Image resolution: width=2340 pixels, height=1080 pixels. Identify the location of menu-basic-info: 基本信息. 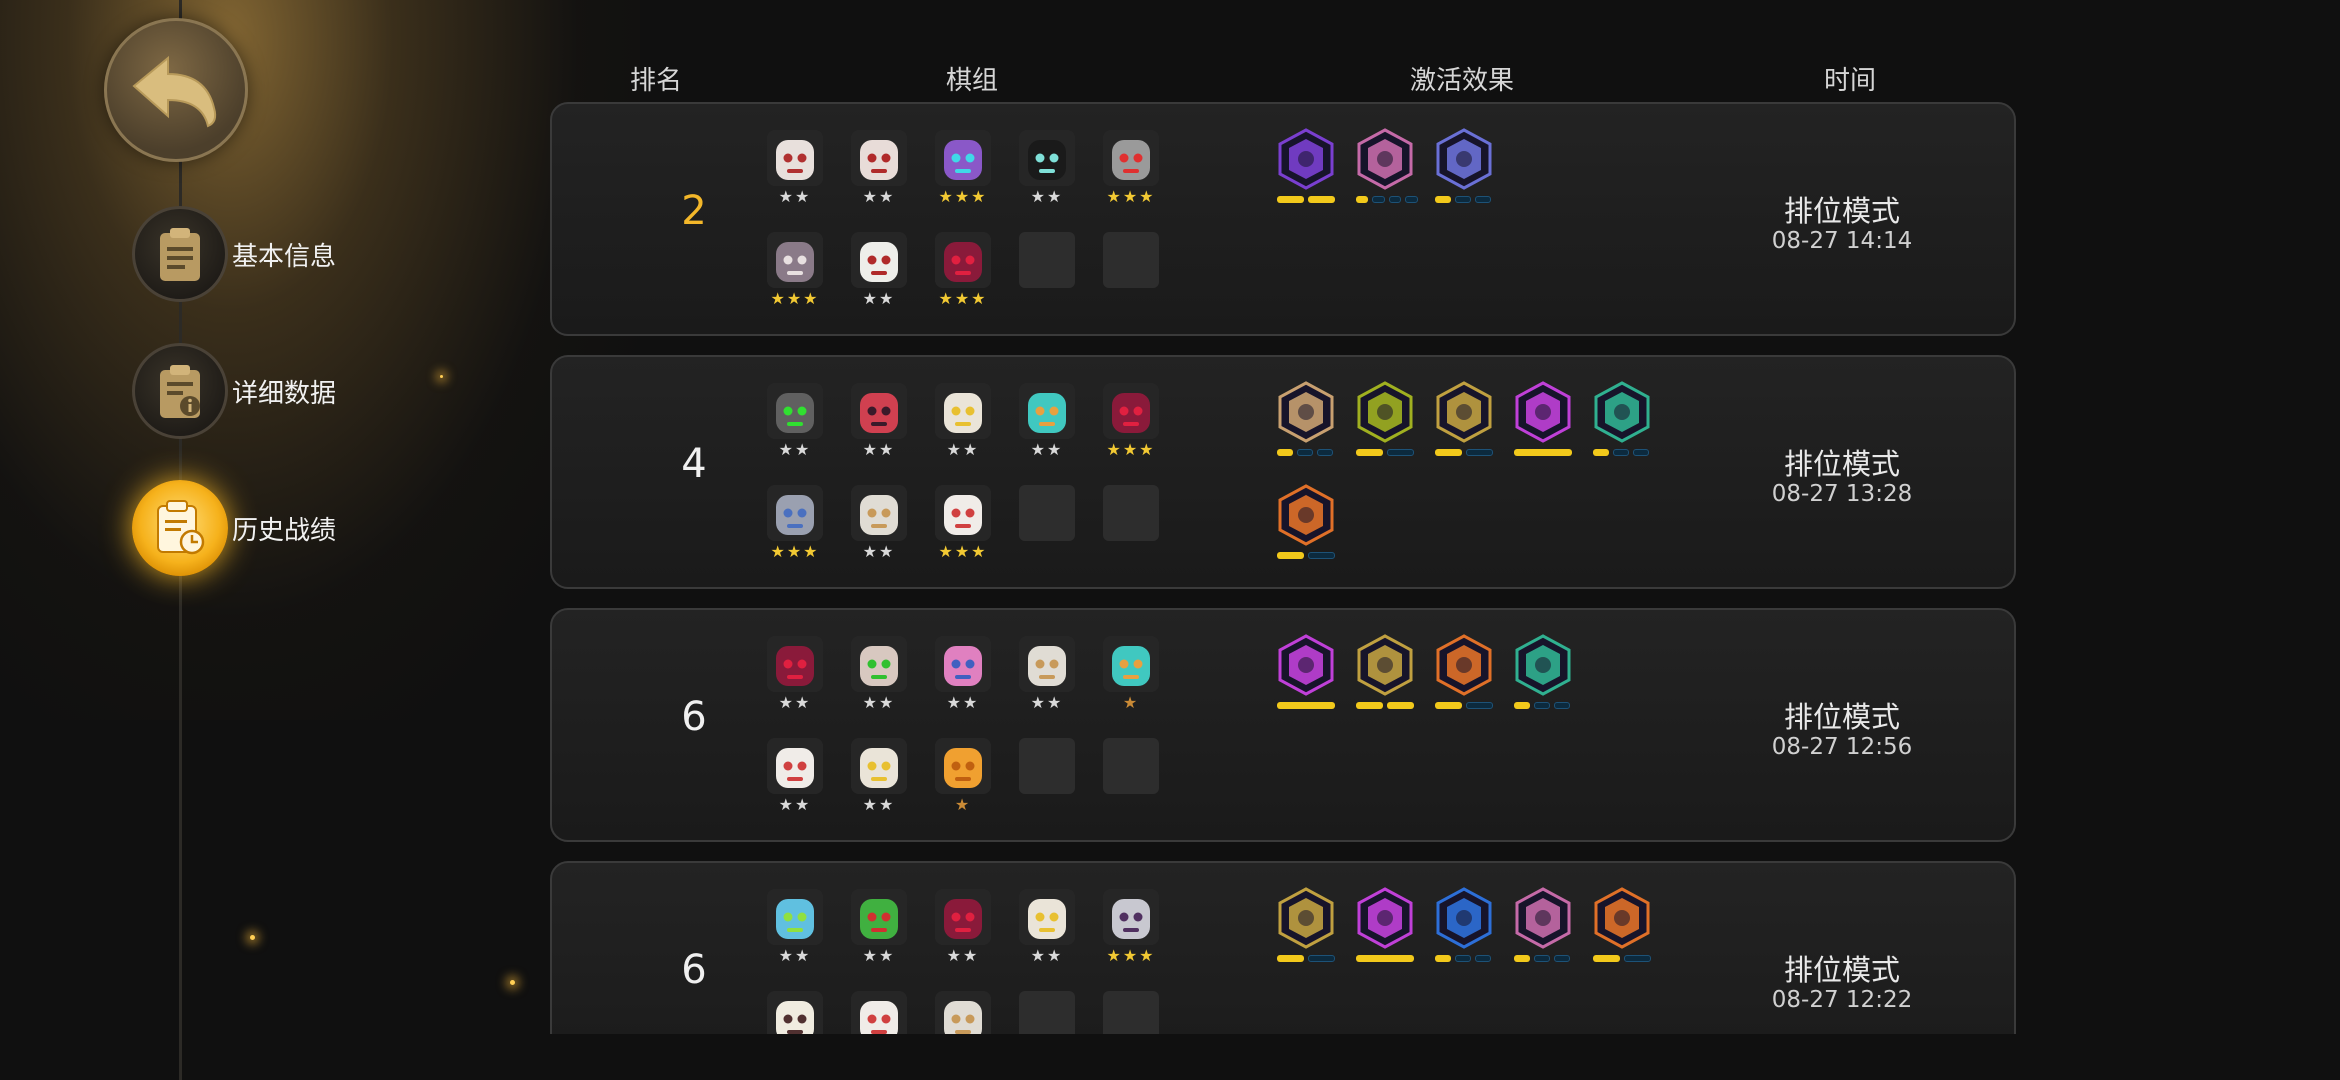
(234, 254).